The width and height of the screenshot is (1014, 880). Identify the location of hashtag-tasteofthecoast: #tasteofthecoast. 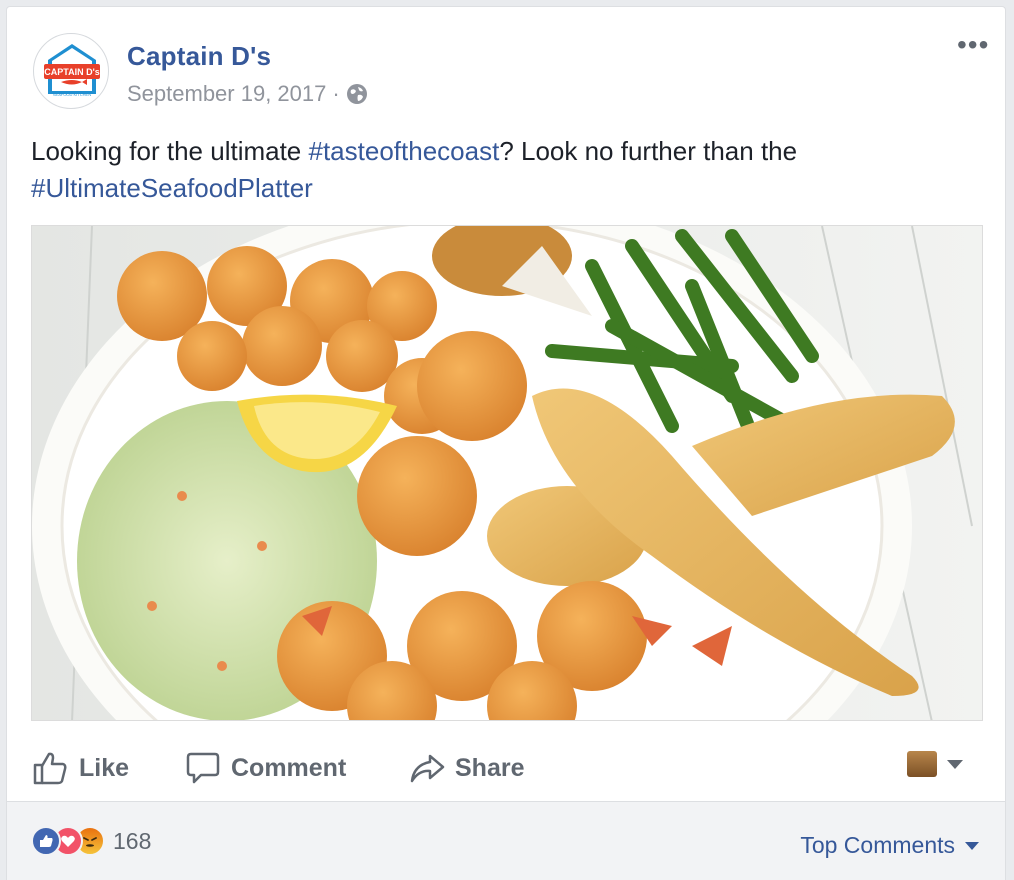
(404, 151).